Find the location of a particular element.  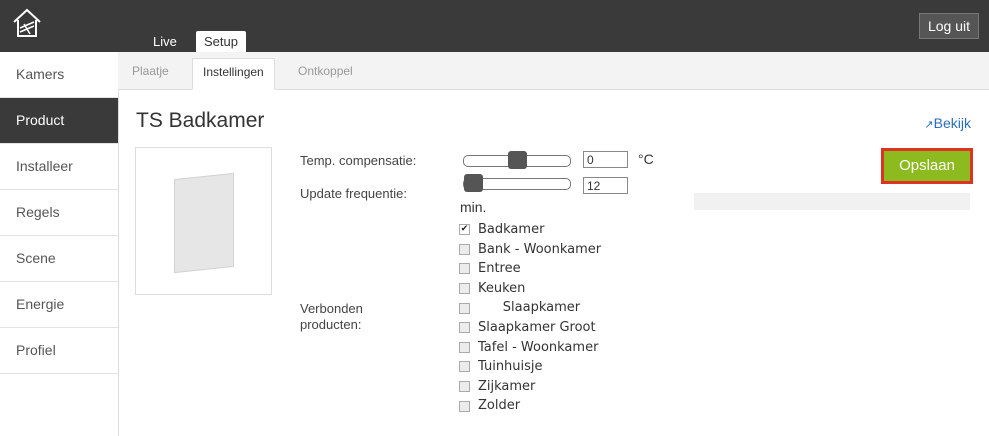

linked-product-item: Entree is located at coordinates (530, 269).